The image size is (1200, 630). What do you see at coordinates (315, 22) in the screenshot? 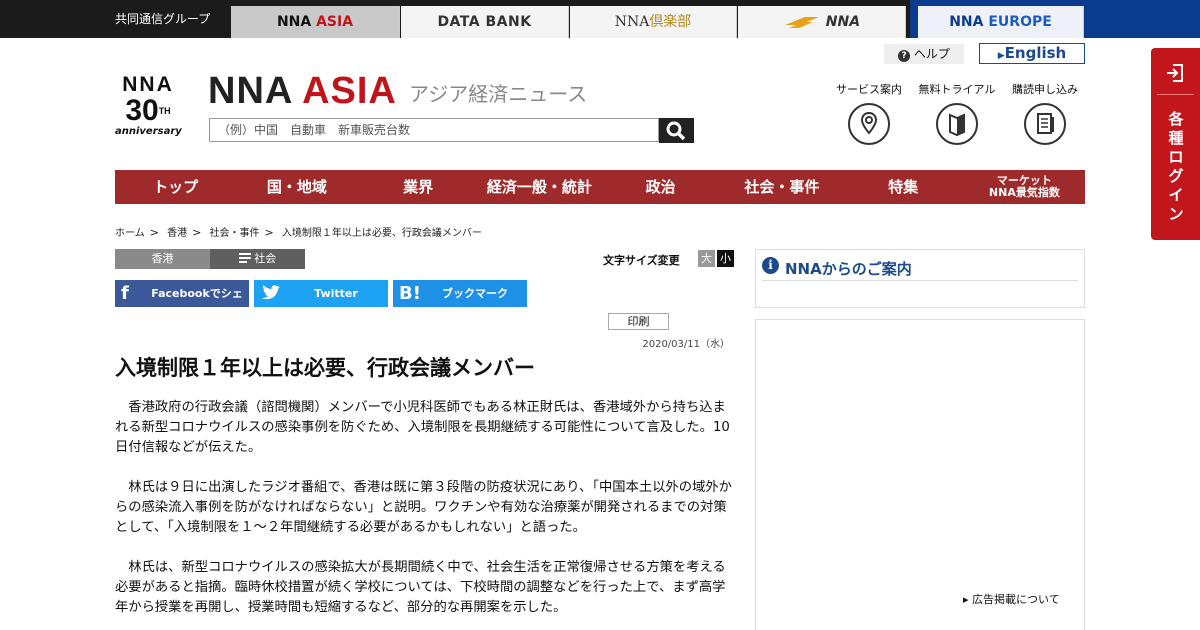
I see `tab-nna-asia: NNA ASIA` at bounding box center [315, 22].